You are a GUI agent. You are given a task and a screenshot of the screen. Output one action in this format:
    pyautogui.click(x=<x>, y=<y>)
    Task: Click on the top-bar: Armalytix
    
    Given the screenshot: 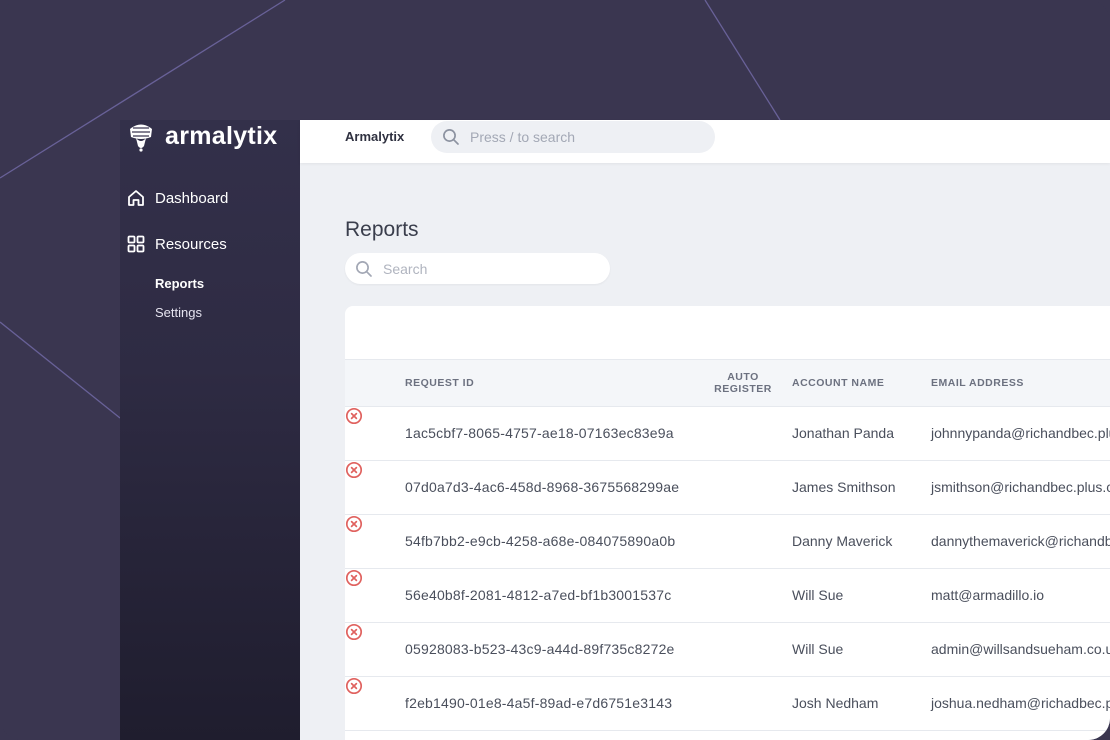 What is the action you would take?
    pyautogui.click(x=705, y=141)
    